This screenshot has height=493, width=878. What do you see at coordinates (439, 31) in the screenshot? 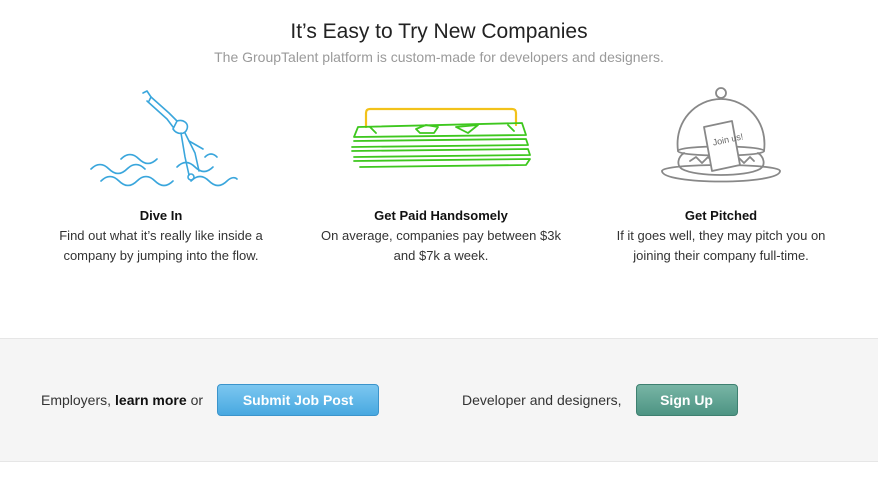
I see `section-title: It’s Easy to Try New Companies` at bounding box center [439, 31].